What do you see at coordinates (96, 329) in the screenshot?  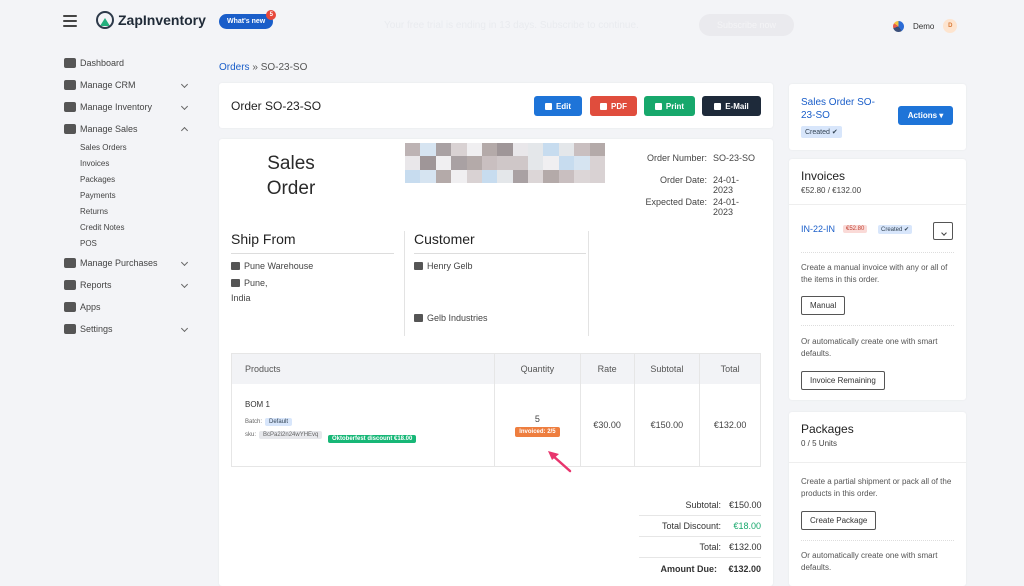 I see `sidebar-item-label: Settings` at bounding box center [96, 329].